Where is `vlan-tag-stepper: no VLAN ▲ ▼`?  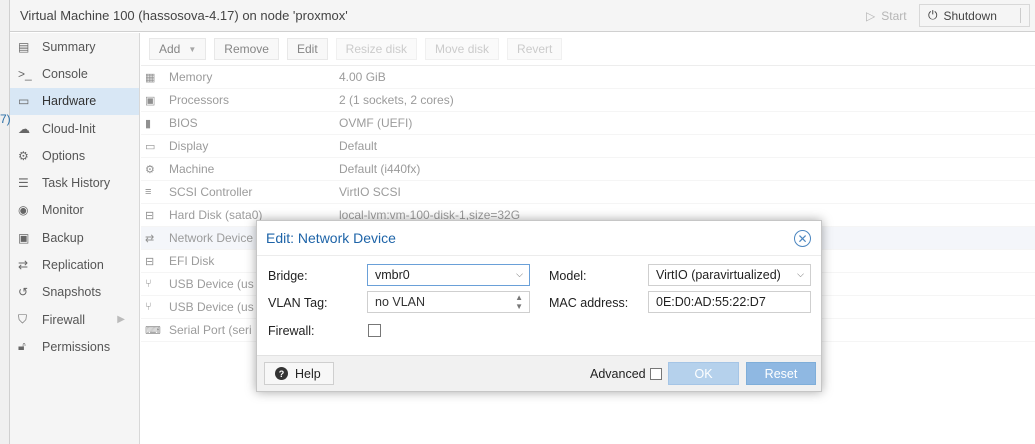 vlan-tag-stepper: no VLAN ▲ ▼ is located at coordinates (448, 302).